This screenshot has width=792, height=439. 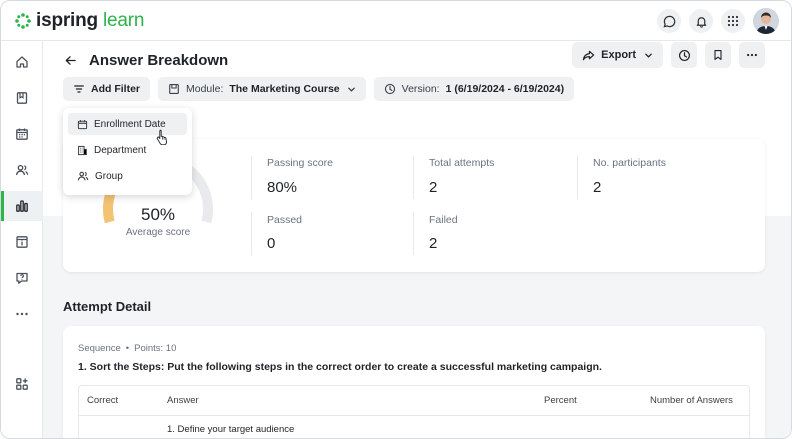 I want to click on sidebar-item-reports, so click(x=22, y=206).